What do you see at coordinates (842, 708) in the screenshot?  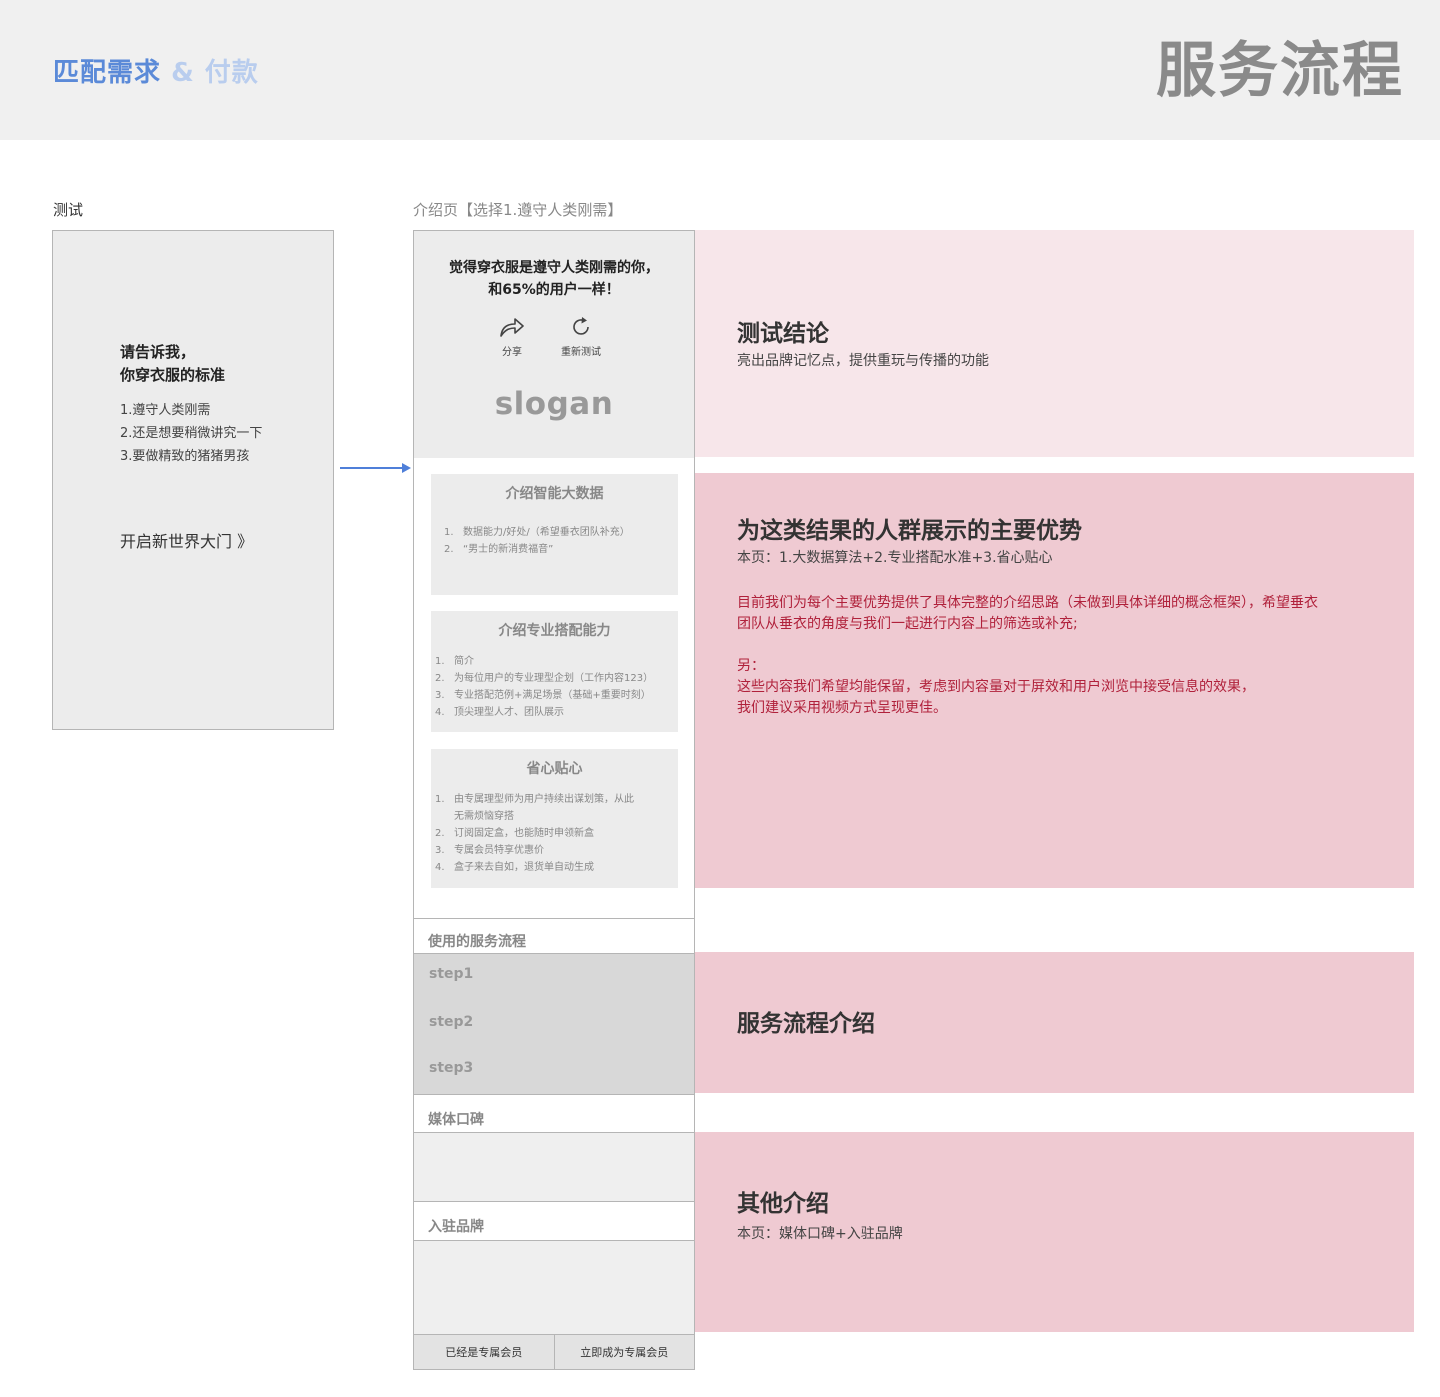 I see `note-line: 我们建议采用视频方式呈现更佳。` at bounding box center [842, 708].